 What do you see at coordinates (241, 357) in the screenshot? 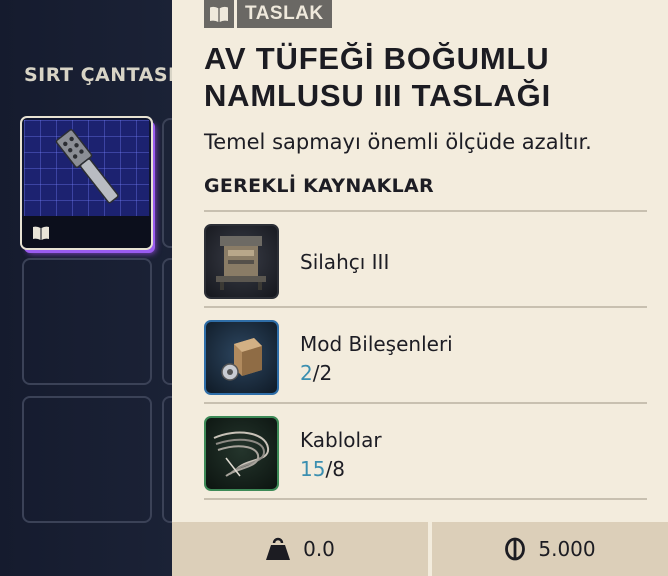
I see `mod-components-icon` at bounding box center [241, 357].